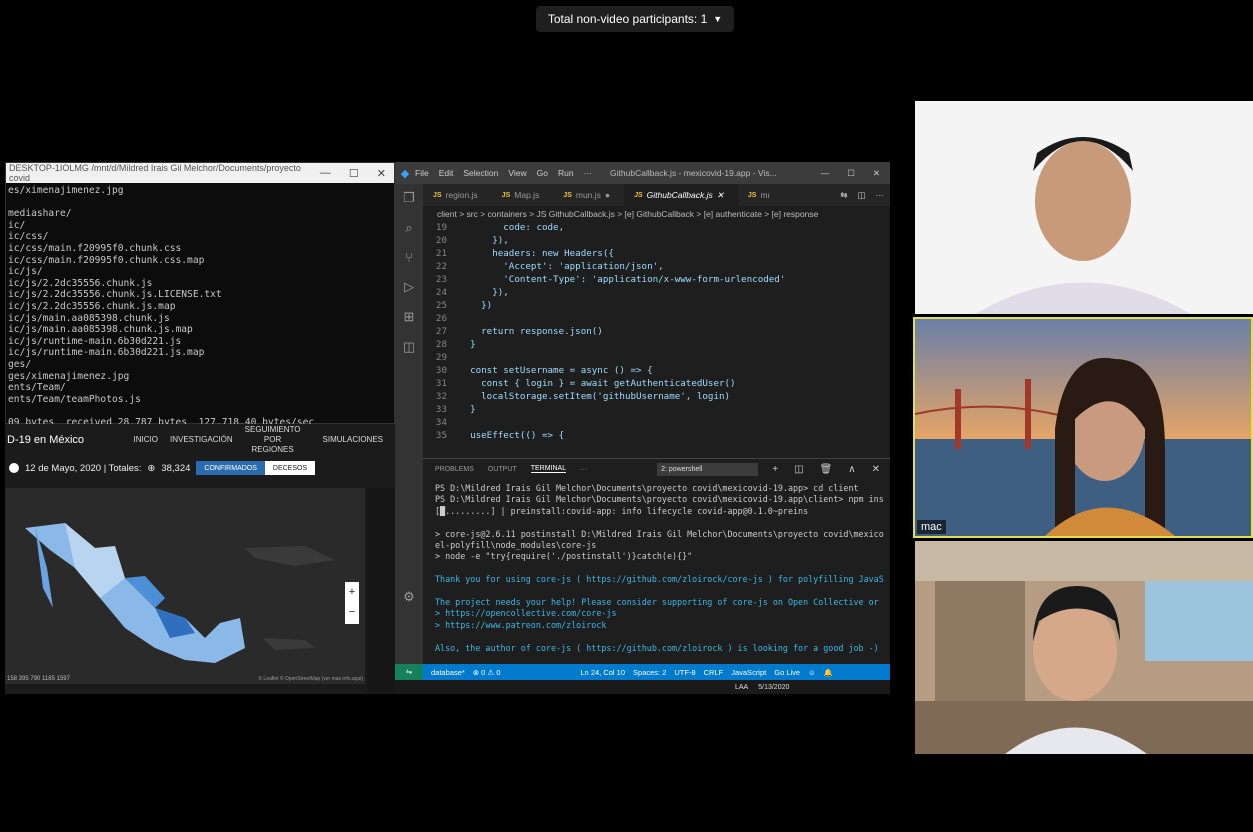 This screenshot has height=832, width=1253. I want to click on tab-more: JS mı, so click(761, 195).